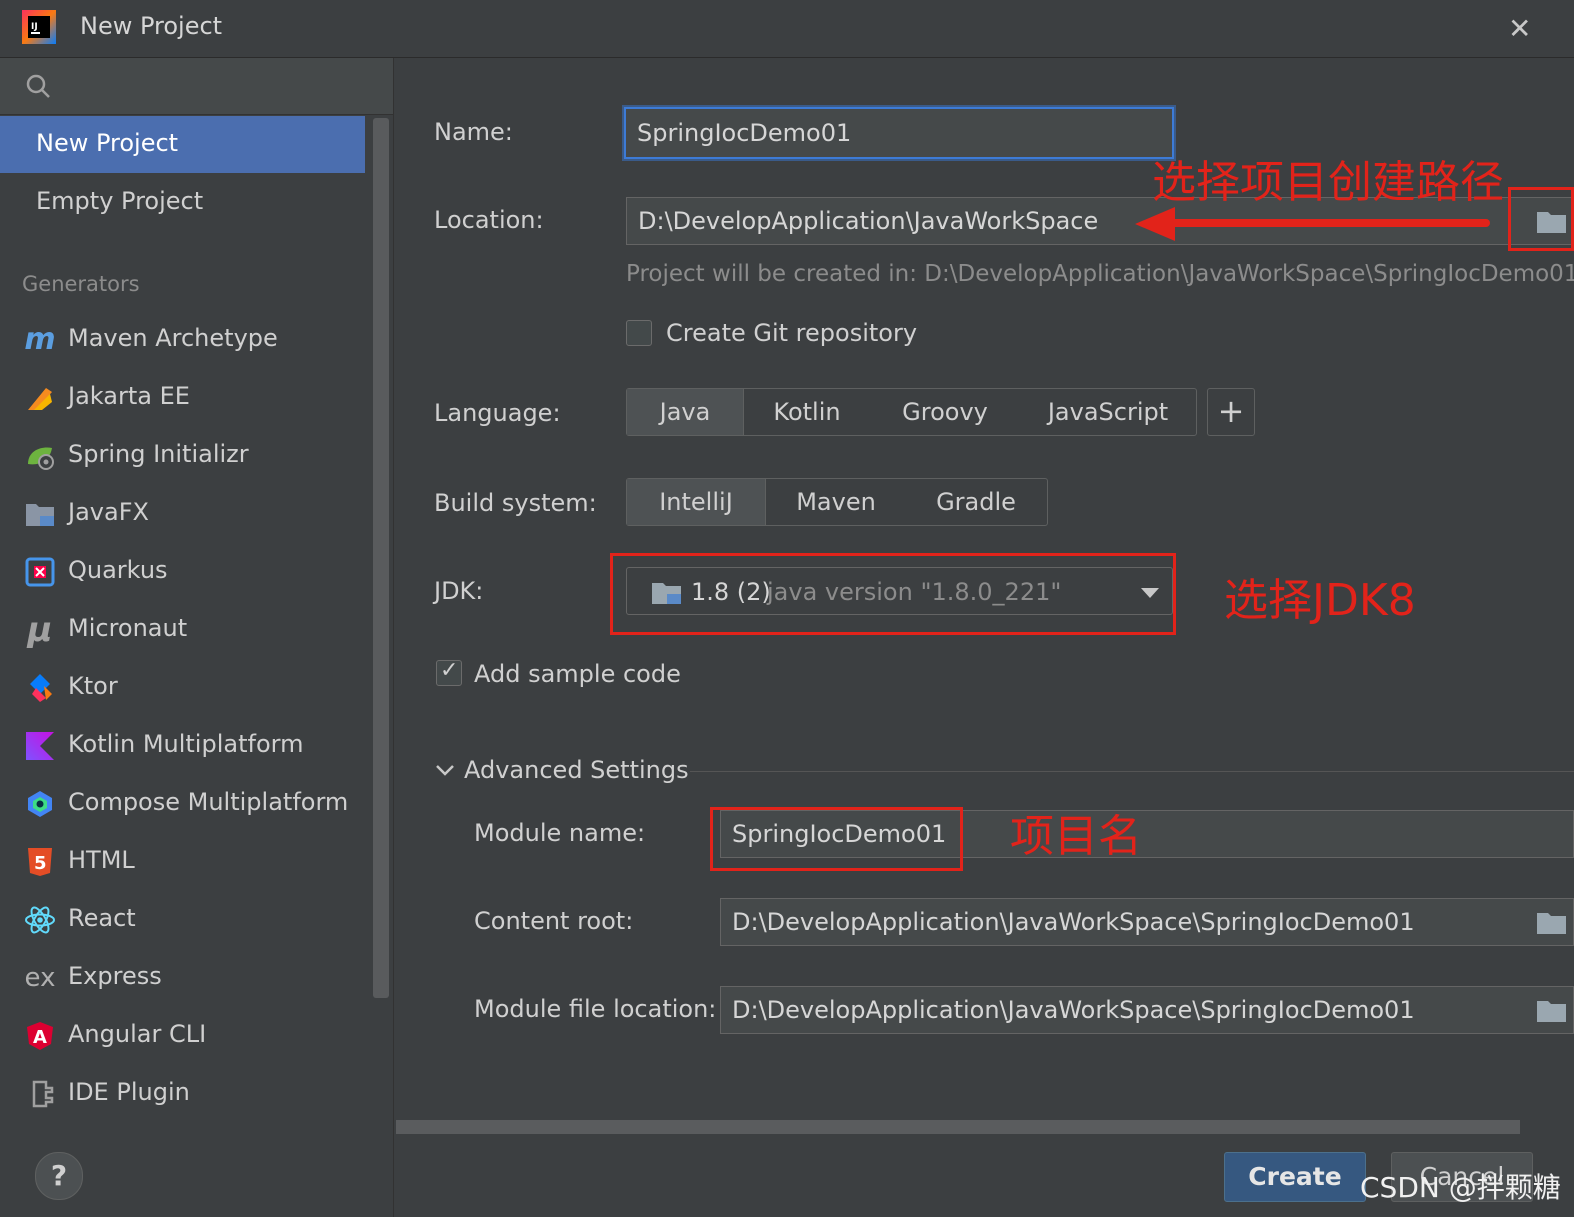 The image size is (1574, 1217). I want to click on generator-label: Spring Initializr, so click(158, 454).